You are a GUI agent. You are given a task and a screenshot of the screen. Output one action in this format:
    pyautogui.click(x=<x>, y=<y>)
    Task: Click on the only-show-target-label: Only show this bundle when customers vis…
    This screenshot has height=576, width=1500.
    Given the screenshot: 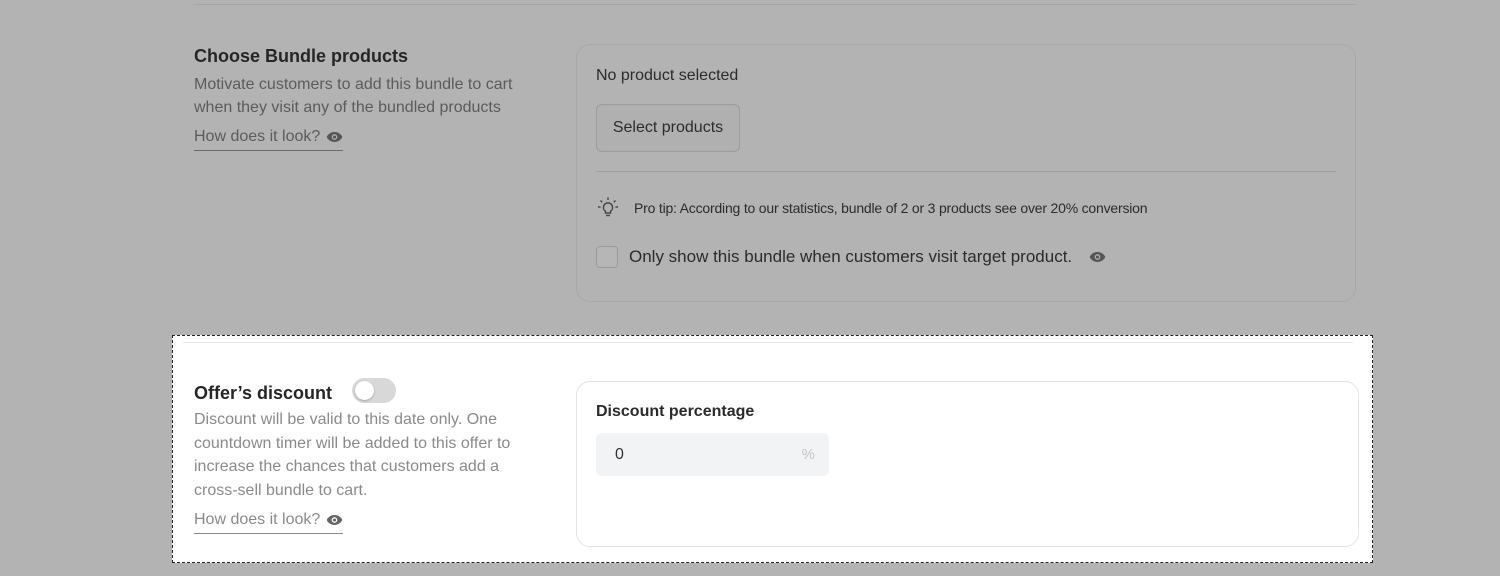 What is the action you would take?
    pyautogui.click(x=850, y=257)
    